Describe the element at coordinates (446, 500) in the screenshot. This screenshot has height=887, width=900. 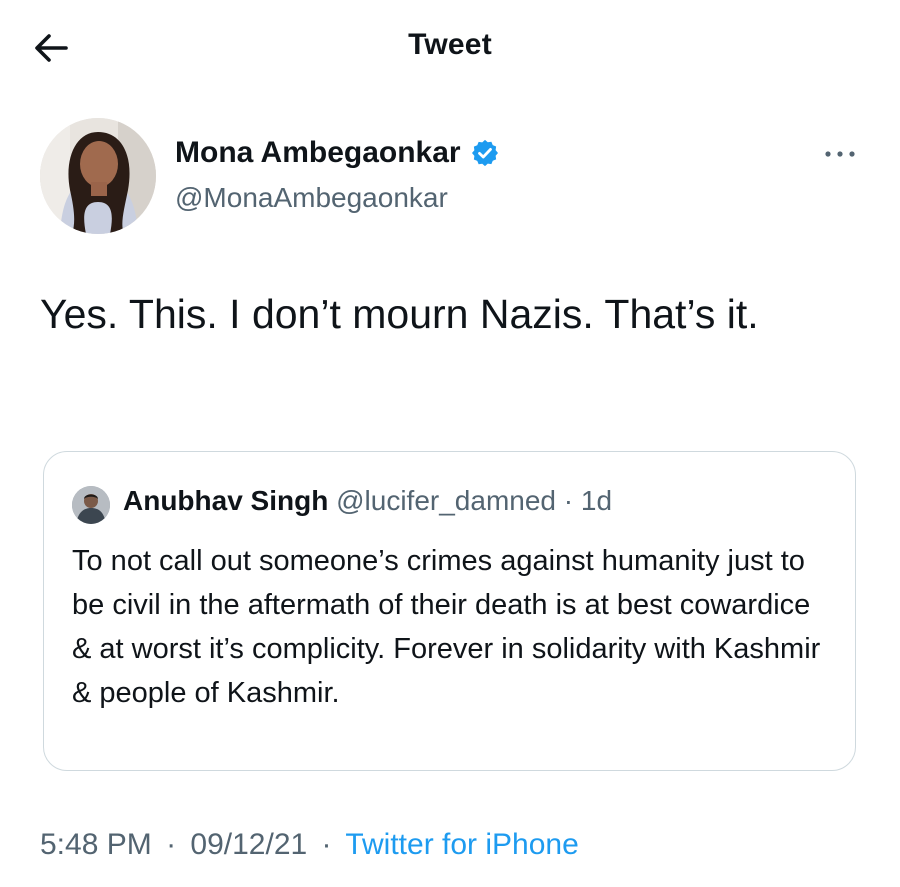
I see `quoted-author-handle: @lucifer_damned` at that location.